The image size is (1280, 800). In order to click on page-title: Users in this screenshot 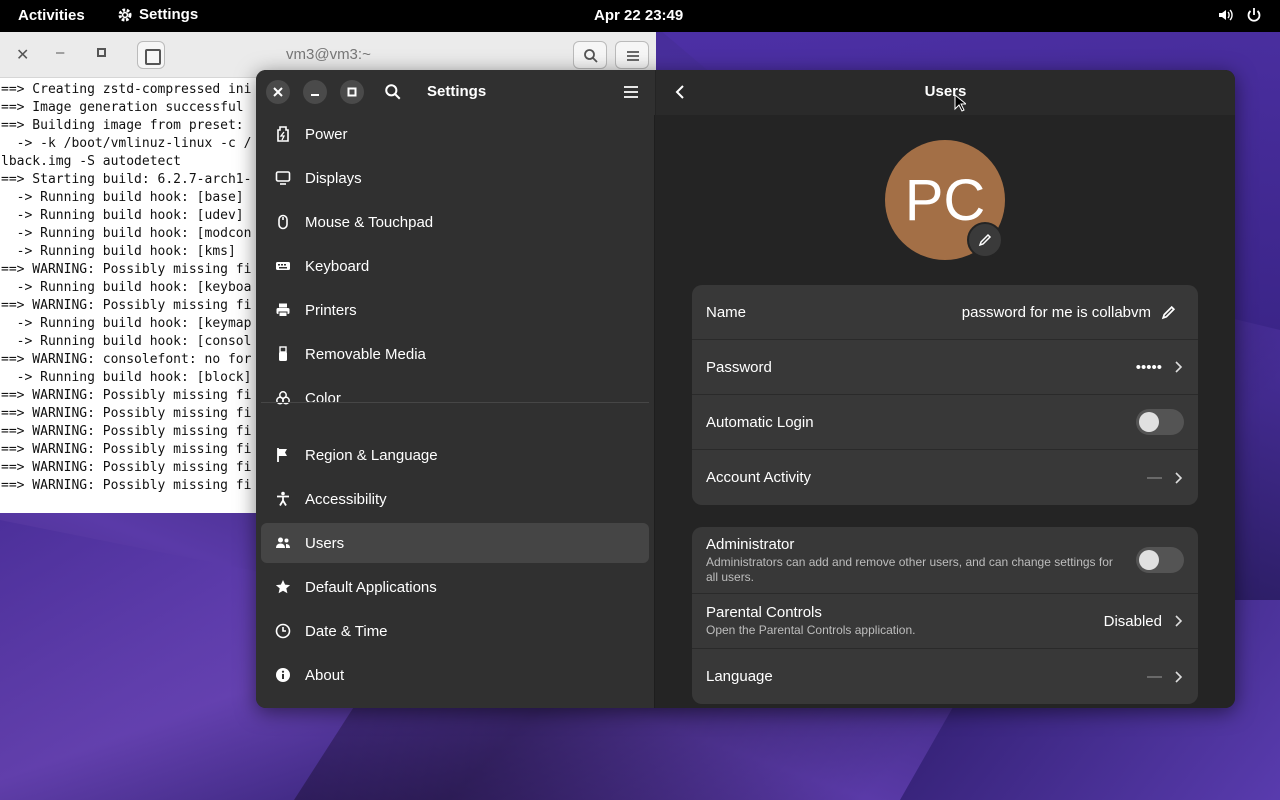, I will do `click(945, 91)`.